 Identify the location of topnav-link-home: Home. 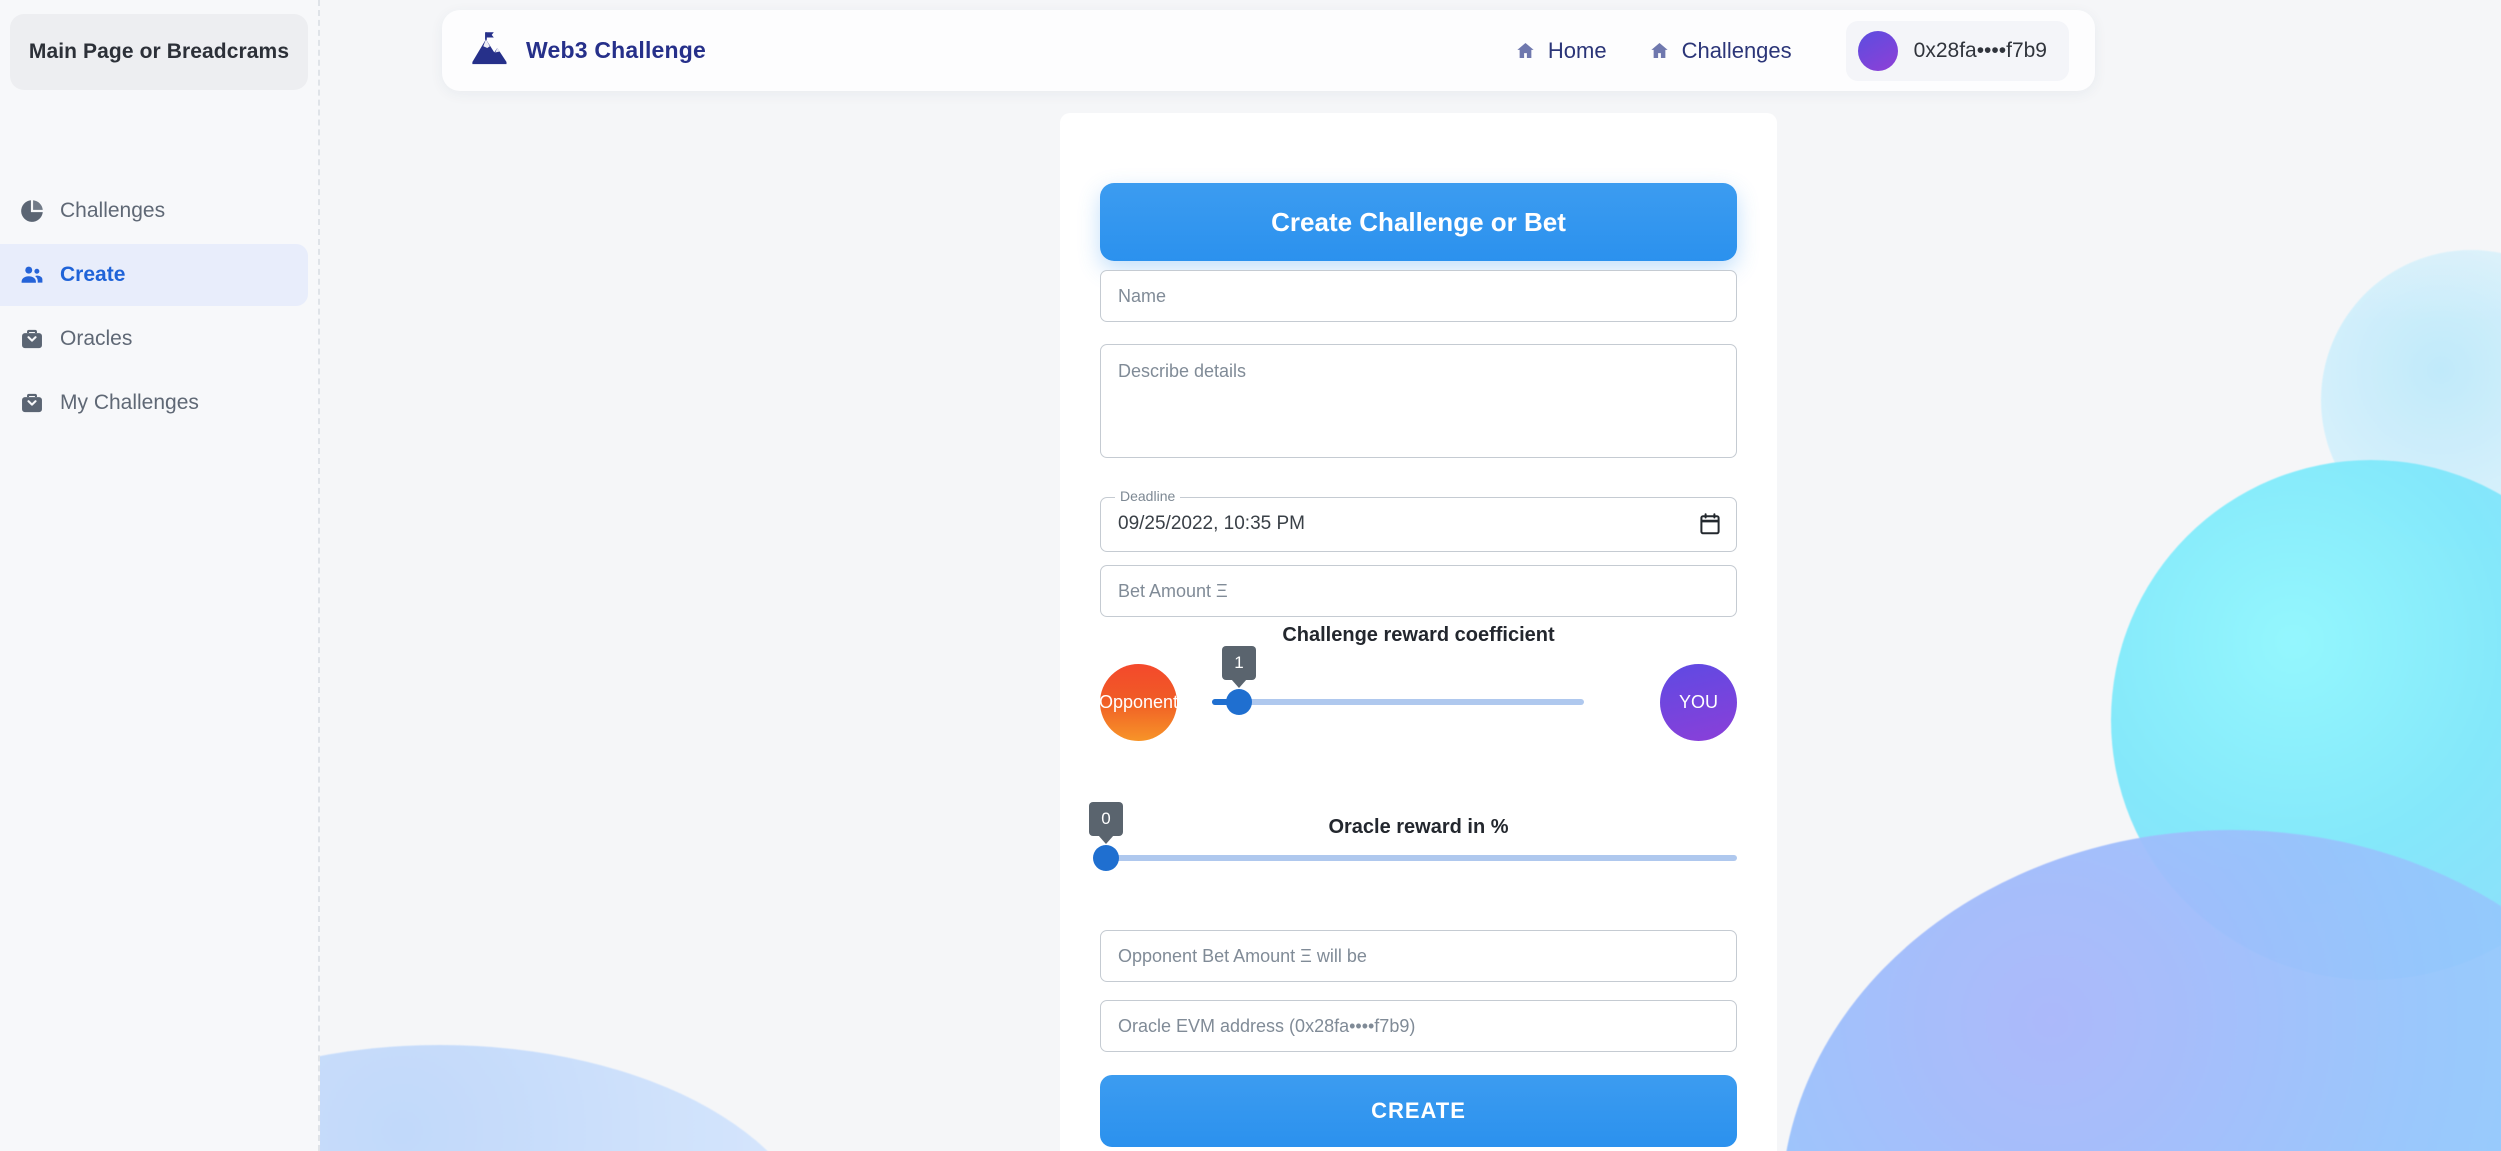
(1561, 51).